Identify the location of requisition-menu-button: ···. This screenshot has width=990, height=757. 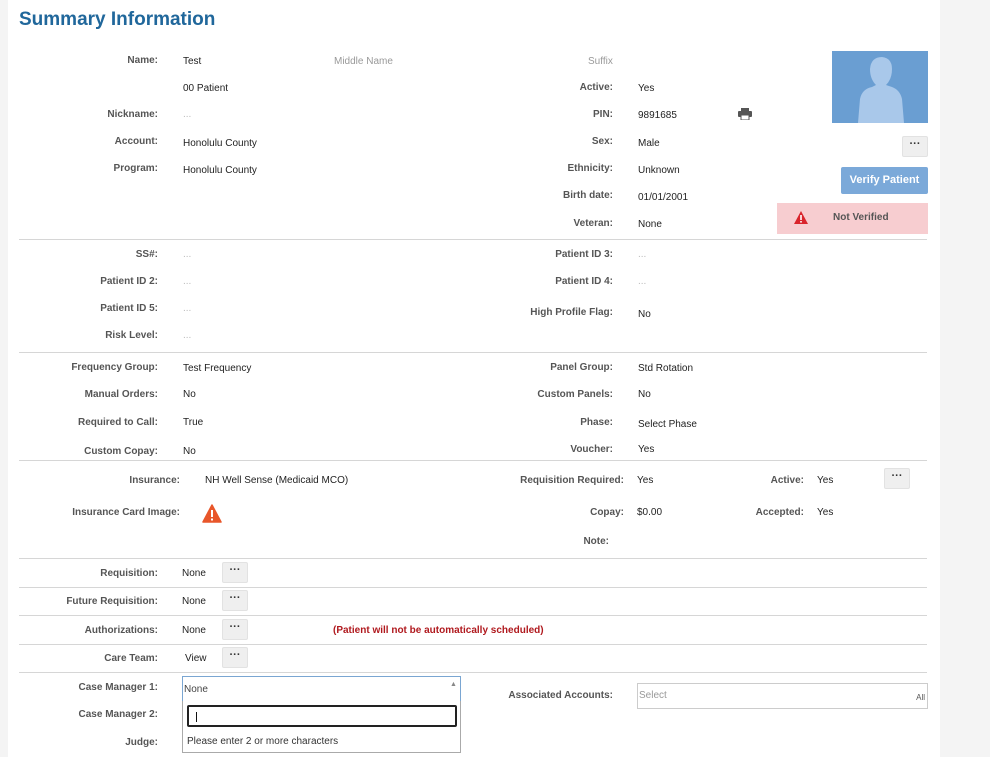
(235, 572).